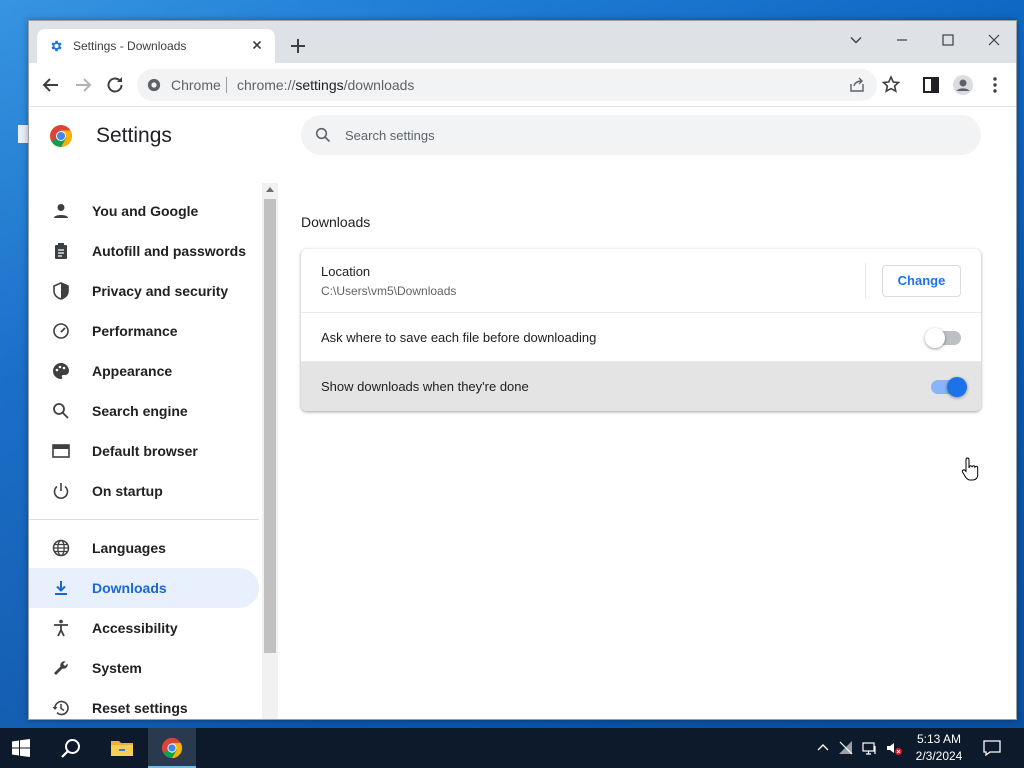  Describe the element at coordinates (939, 748) in the screenshot. I see `taskbar-clock: 5:13 AM 2/3/2024` at that location.